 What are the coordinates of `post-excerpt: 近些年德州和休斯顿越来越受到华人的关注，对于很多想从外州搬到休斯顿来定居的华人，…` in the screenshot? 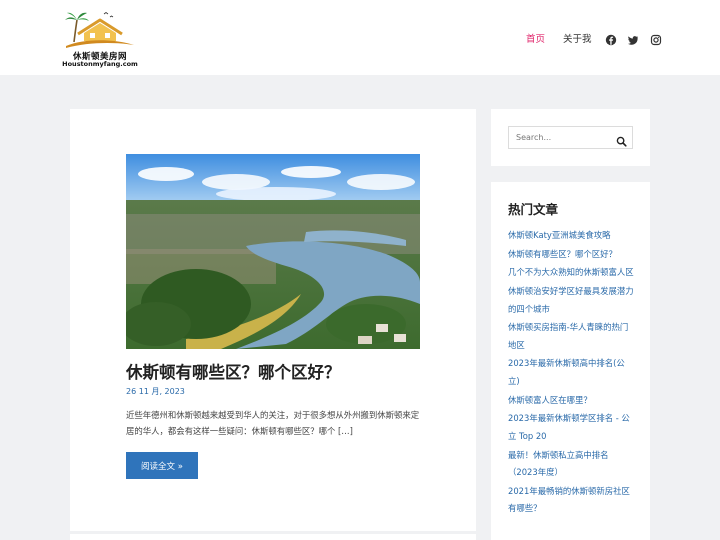 It's located at (273, 423).